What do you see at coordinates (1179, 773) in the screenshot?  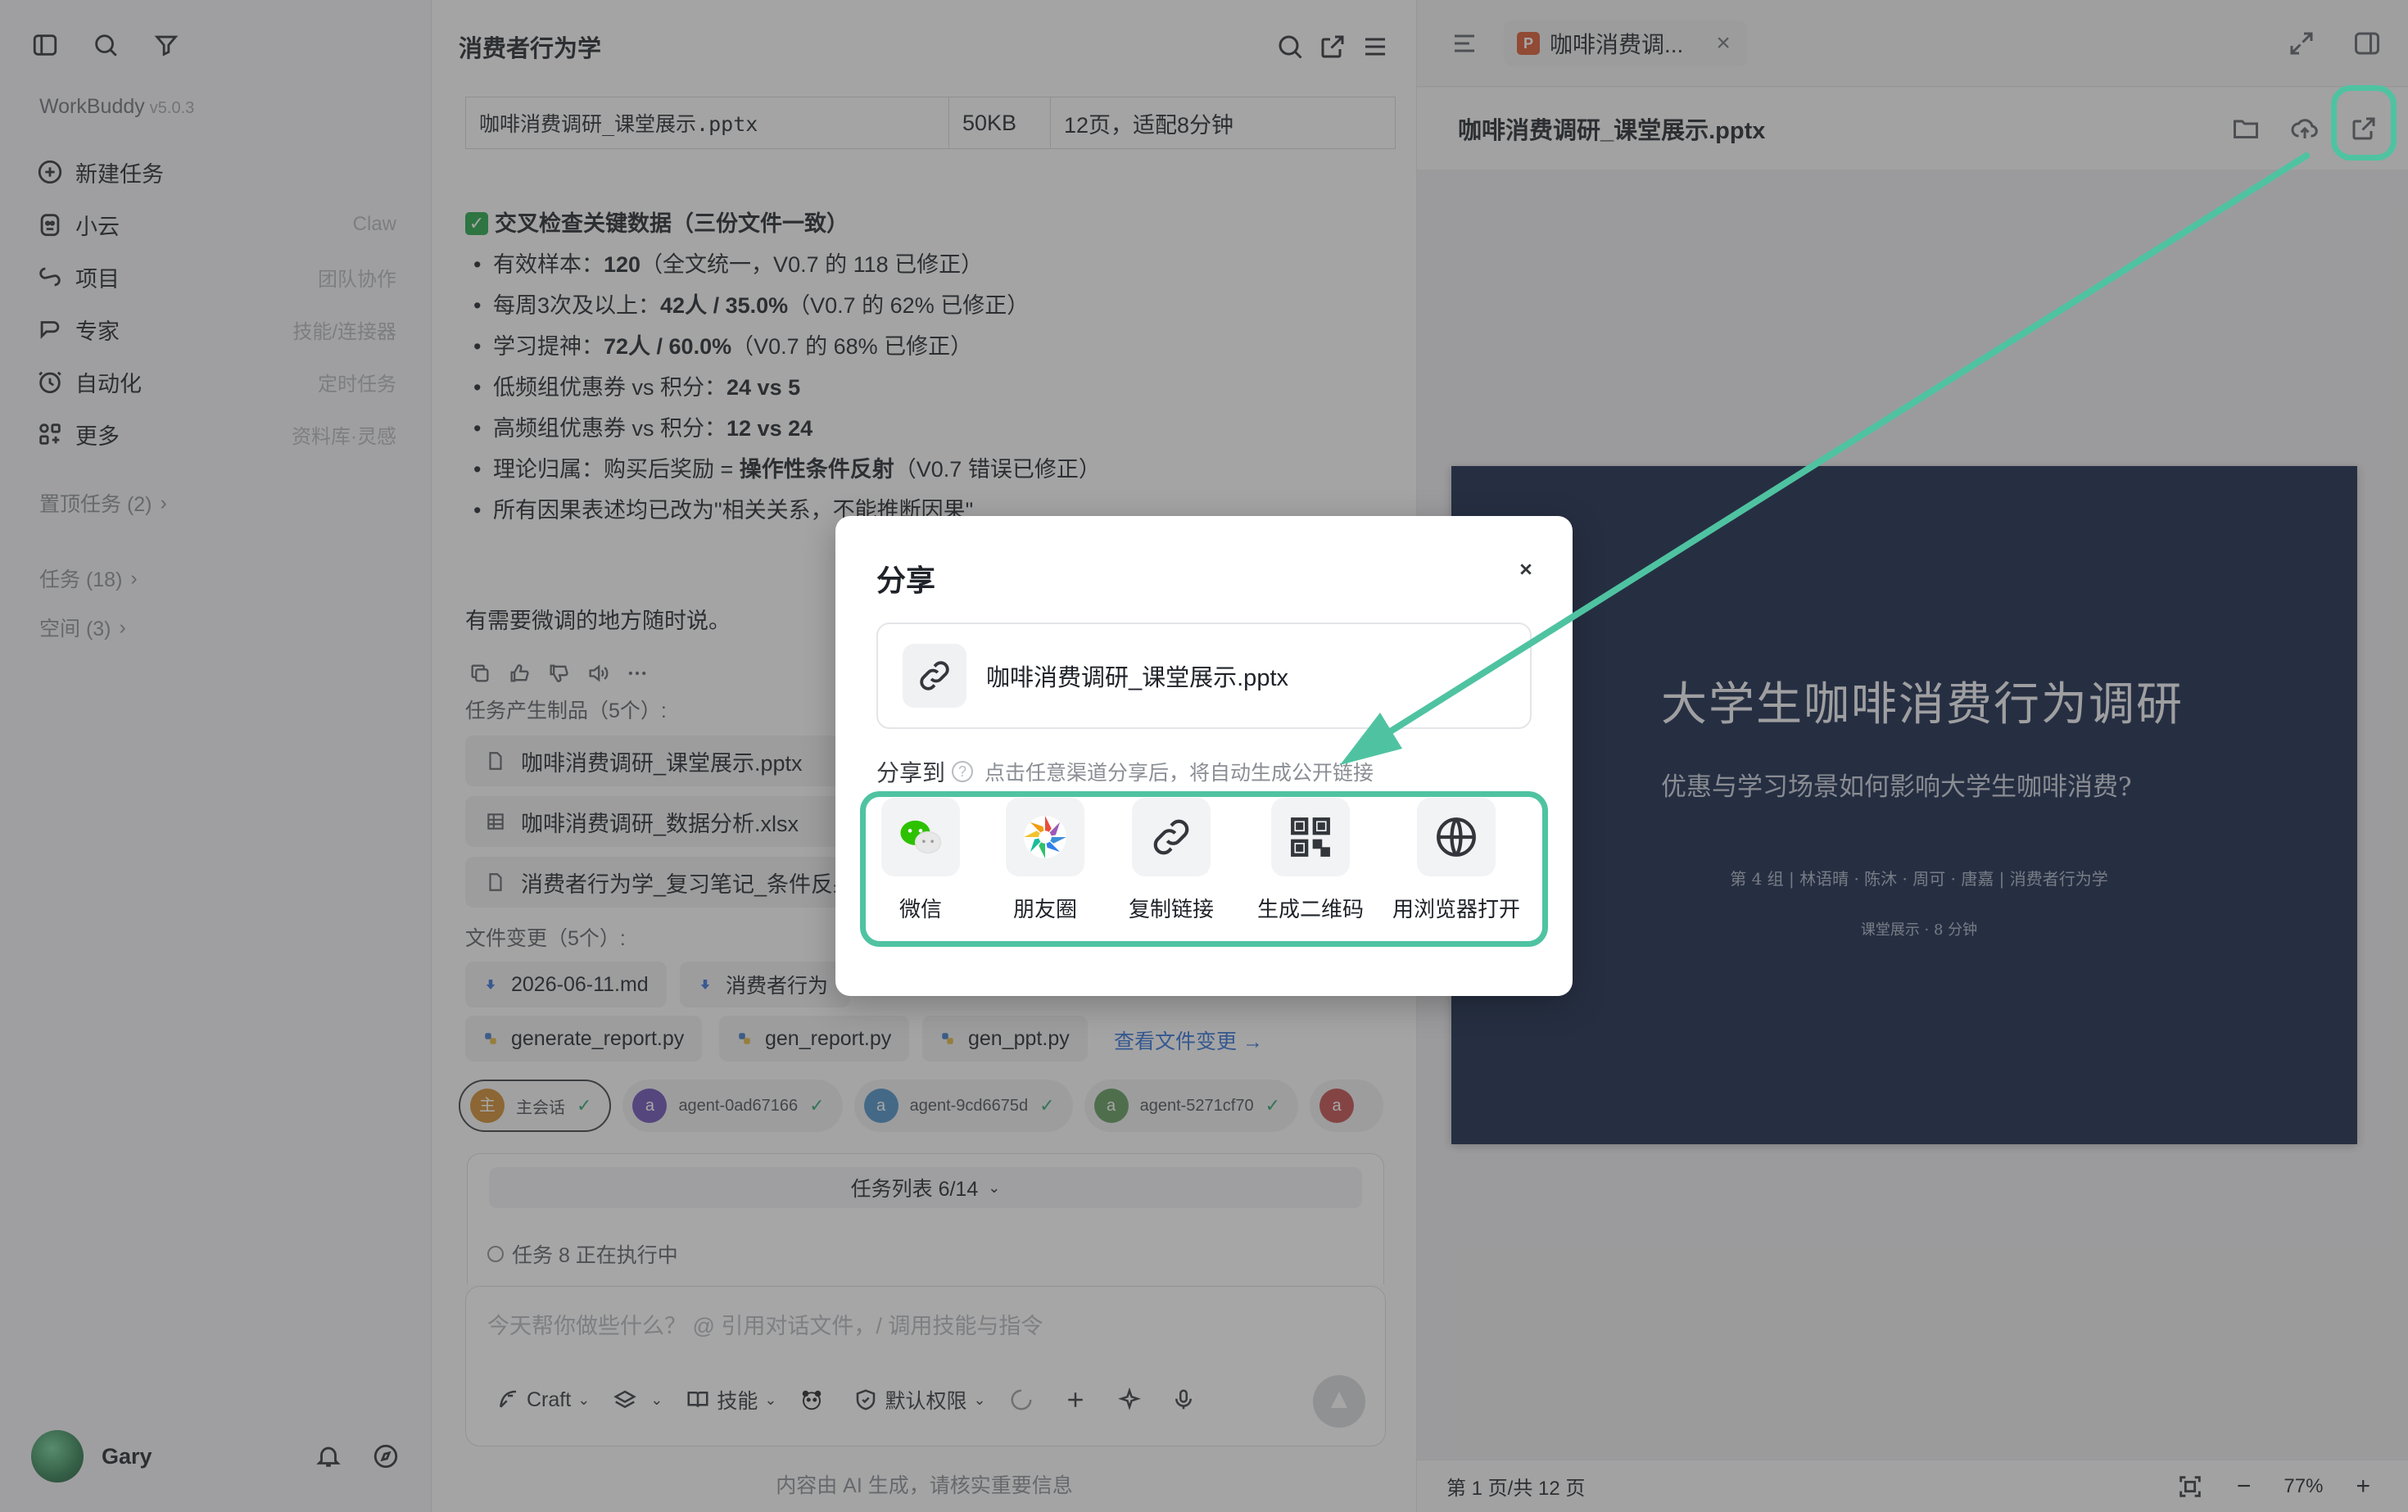 I see `share-tip: 点击任意渠道分享后，将自动生成公开链接` at bounding box center [1179, 773].